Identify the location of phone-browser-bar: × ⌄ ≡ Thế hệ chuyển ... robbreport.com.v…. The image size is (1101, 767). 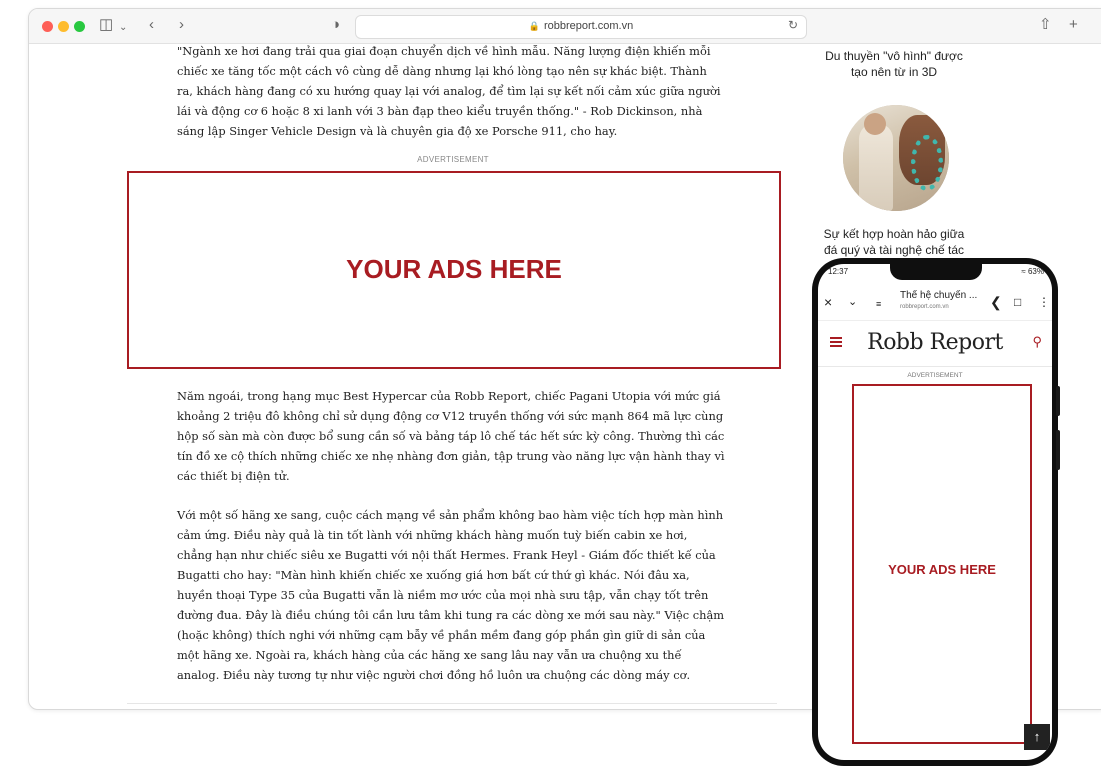
(935, 302).